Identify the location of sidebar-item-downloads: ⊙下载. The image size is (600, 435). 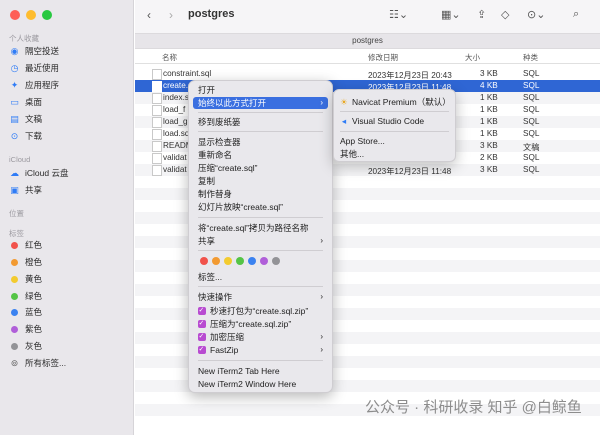
(25, 136).